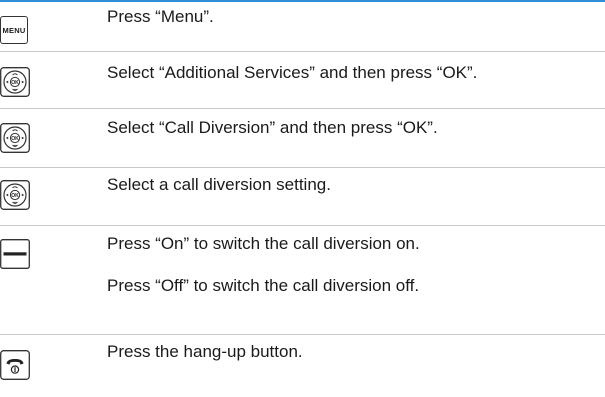  I want to click on step-row: OK Select a call diversion setting., so click(302, 197).